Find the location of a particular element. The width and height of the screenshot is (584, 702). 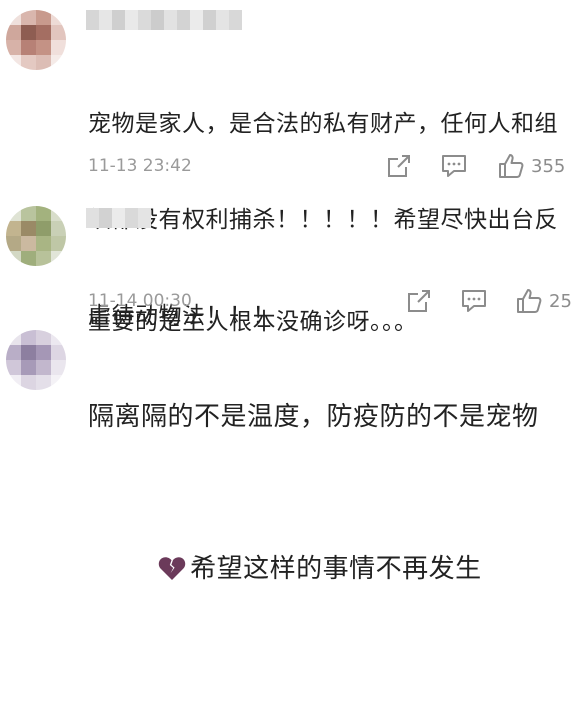

comment-text-line: 隔离隔的不是温度，防疫防的不是宠物 is located at coordinates (313, 417).